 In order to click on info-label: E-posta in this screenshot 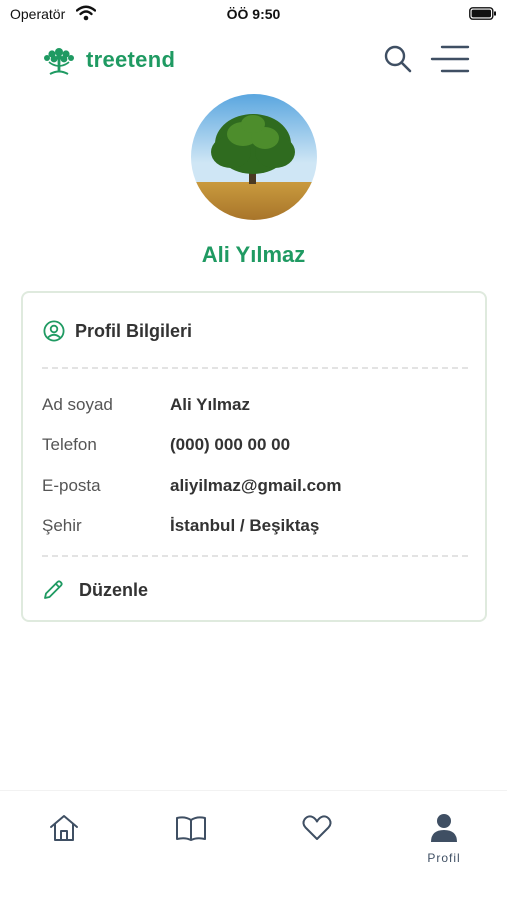, I will do `click(71, 485)`.